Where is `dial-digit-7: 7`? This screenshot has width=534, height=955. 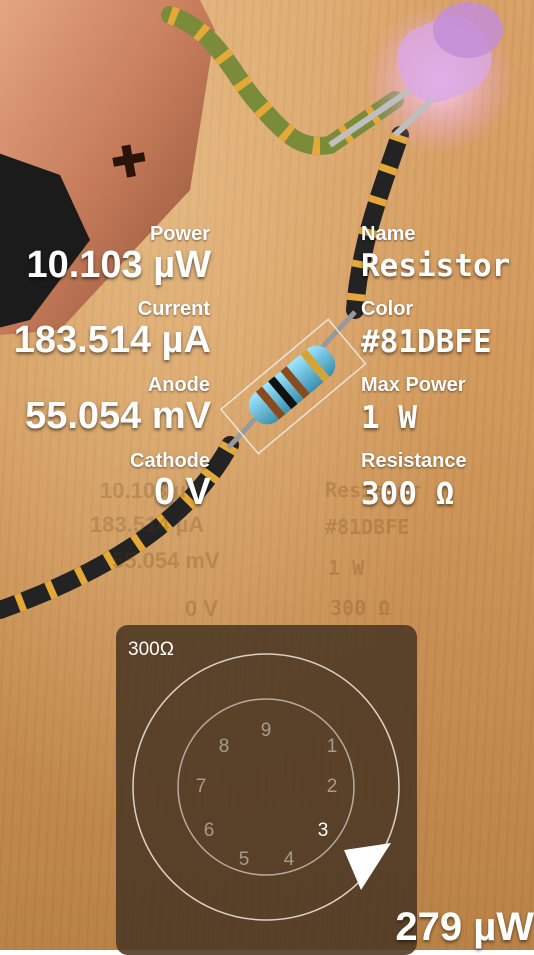 dial-digit-7: 7 is located at coordinates (201, 786).